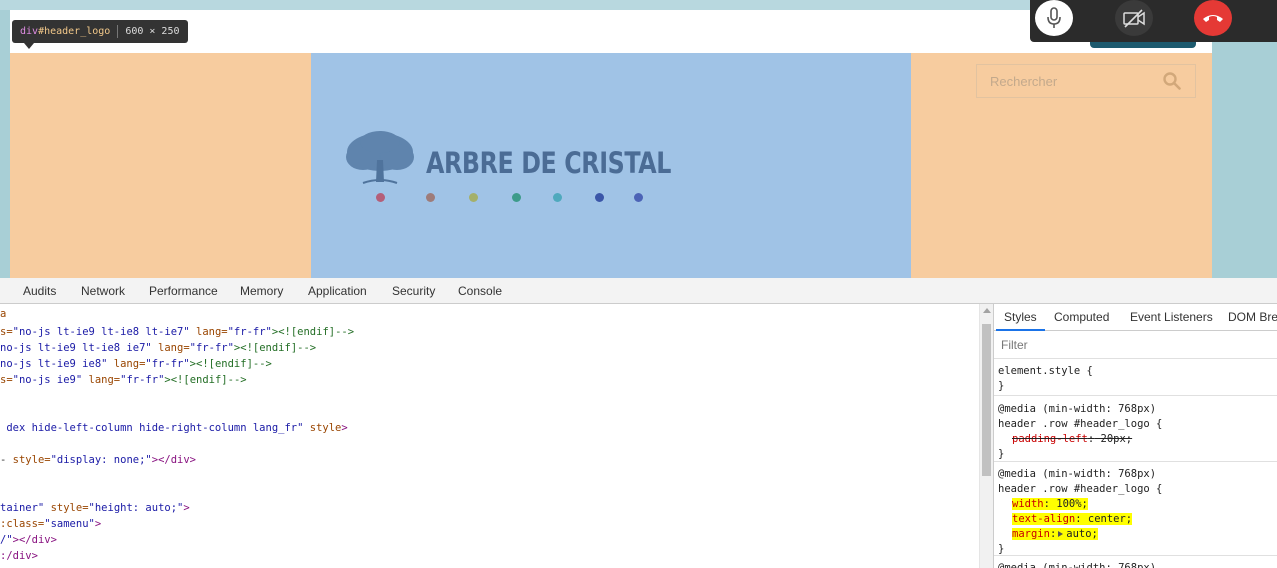 This screenshot has height=568, width=1277. Describe the element at coordinates (1001, 386) in the screenshot. I see `rule-text-line: }` at that location.